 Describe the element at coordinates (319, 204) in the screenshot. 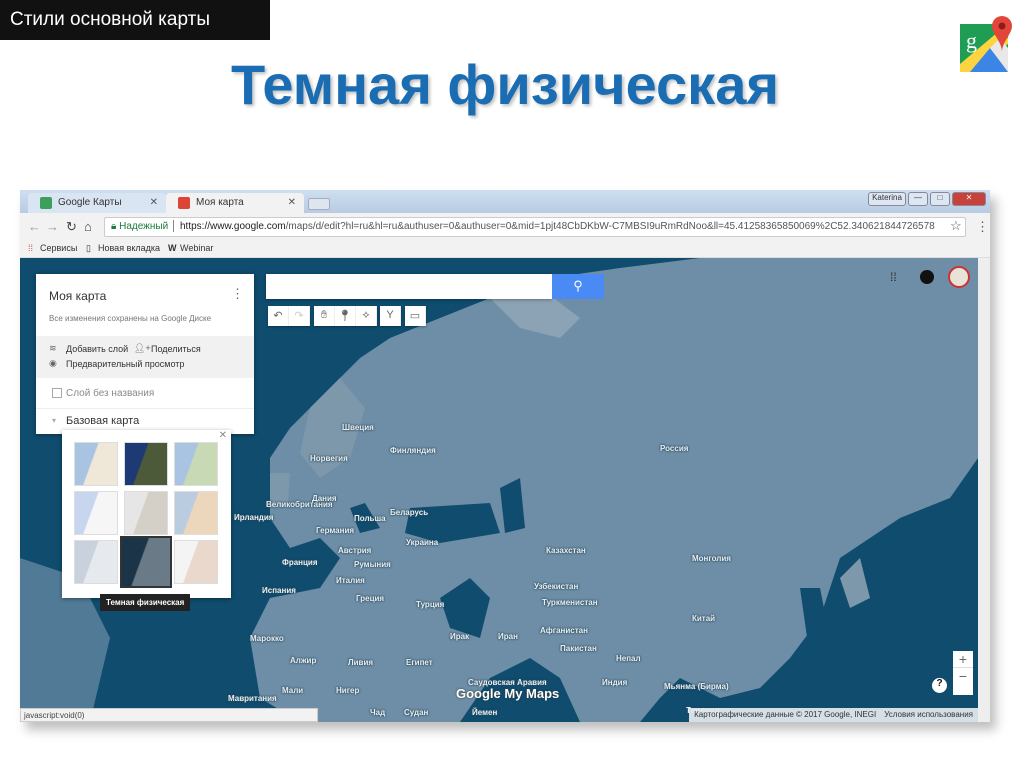

I see `new-tab-button` at that location.